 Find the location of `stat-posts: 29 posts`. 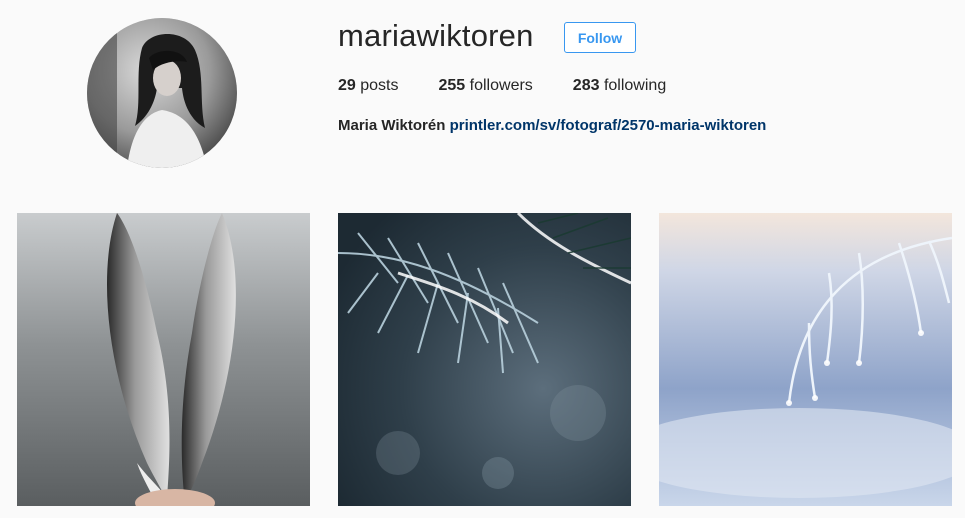

stat-posts: 29 posts is located at coordinates (368, 86).